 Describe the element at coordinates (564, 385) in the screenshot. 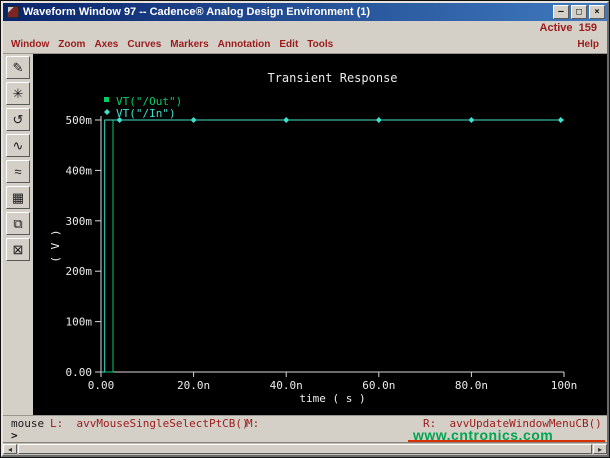

I see `x-tick-label: 100n` at that location.